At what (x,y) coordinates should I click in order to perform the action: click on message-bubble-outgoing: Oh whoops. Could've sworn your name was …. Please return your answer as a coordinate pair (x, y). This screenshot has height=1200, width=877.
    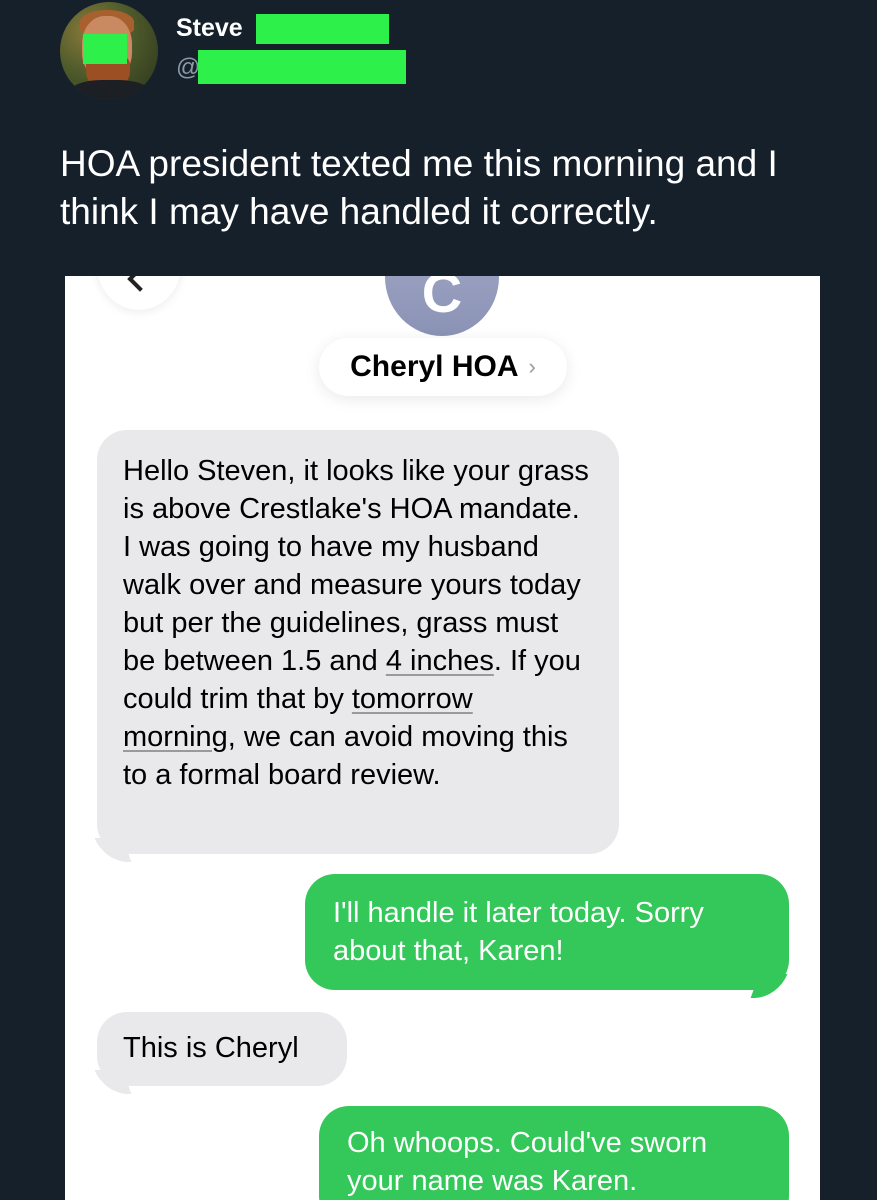
    Looking at the image, I should click on (554, 1153).